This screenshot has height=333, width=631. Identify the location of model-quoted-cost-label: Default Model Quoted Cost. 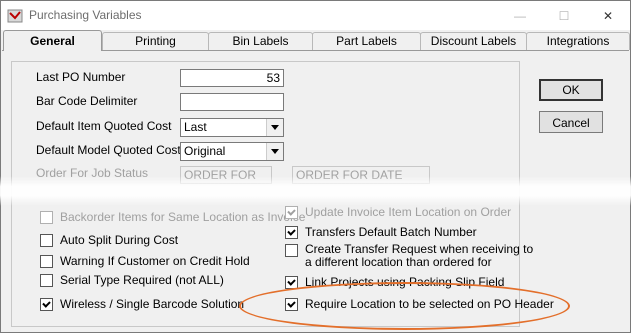
(108, 150).